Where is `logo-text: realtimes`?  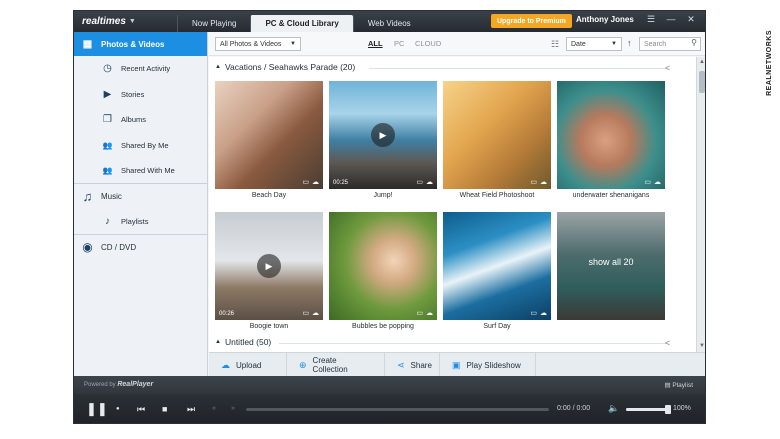
logo-text: realtimes is located at coordinates (104, 21).